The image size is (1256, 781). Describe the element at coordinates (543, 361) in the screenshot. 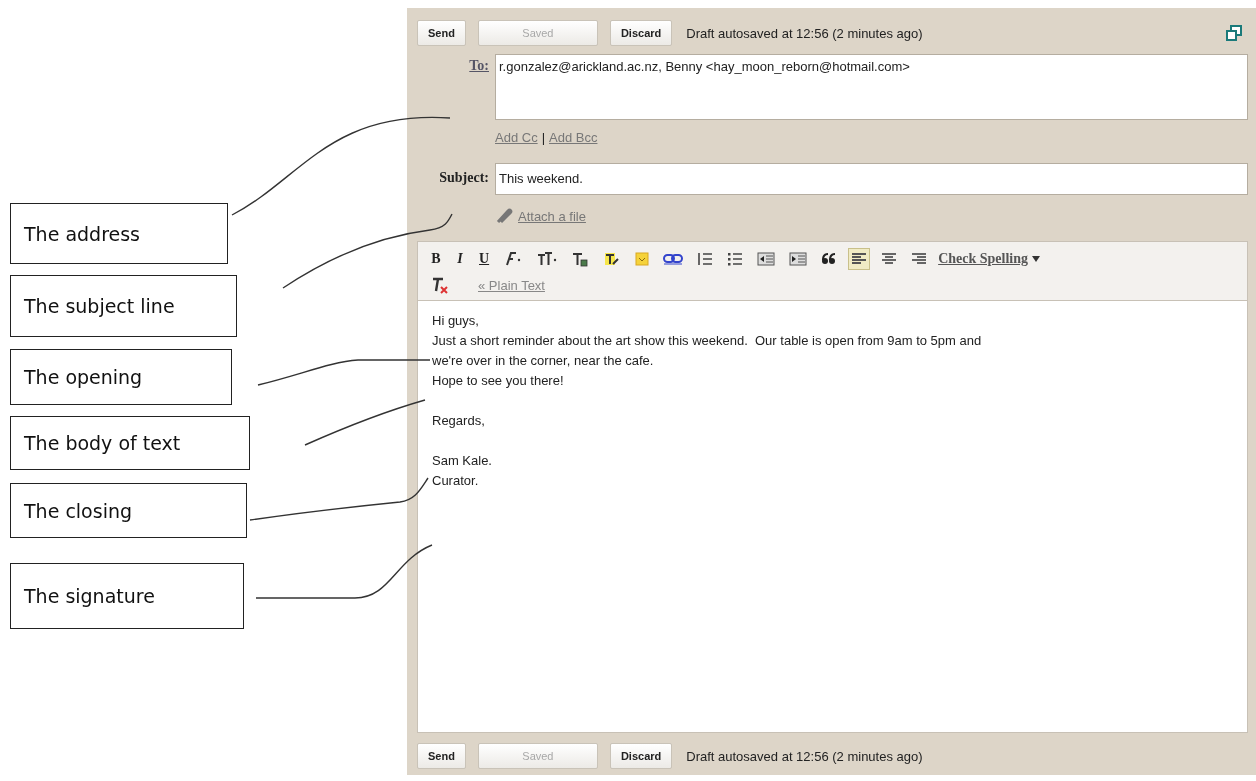

I see `body-text-line: we're over in the corner, near the cafe.` at that location.